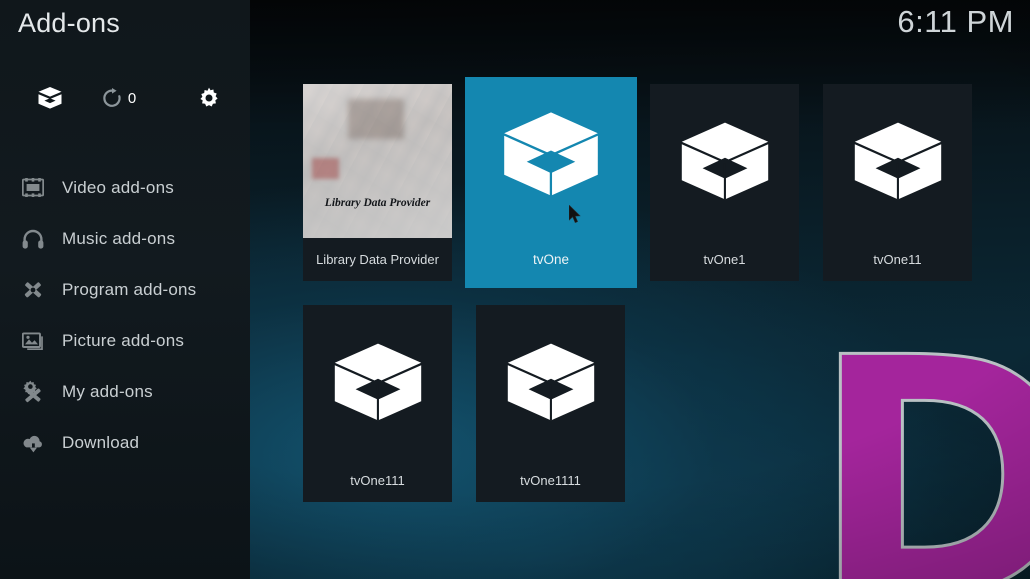  I want to click on sidebar-toolbar: 0, so click(125, 98).